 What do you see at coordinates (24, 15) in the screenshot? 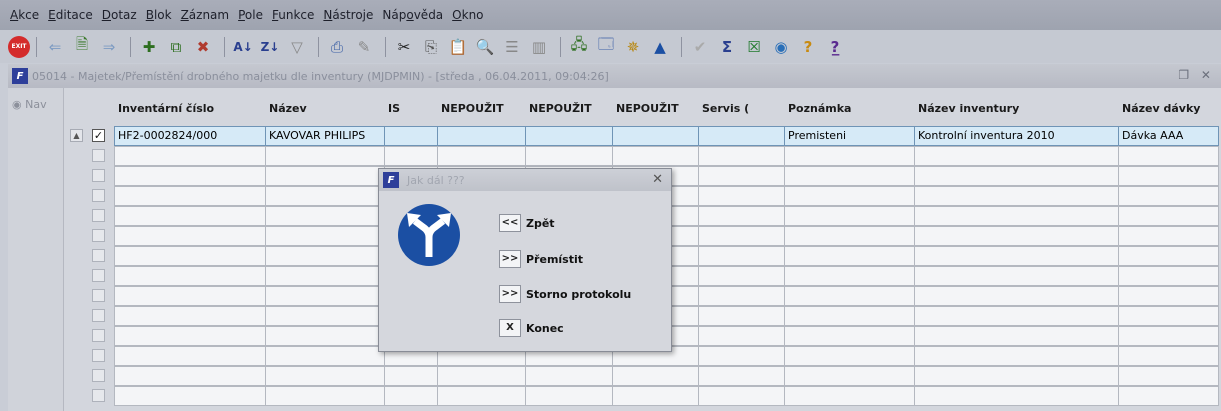
I see `menu-item: Akce` at bounding box center [24, 15].